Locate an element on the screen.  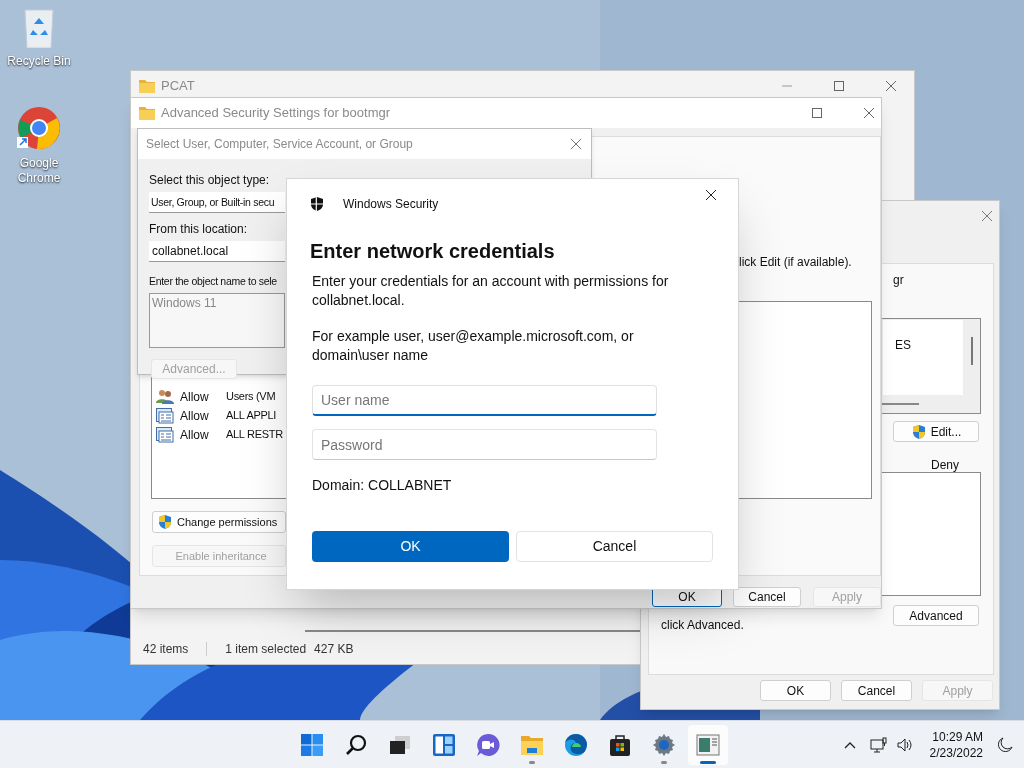
dialog-heading: Enter network credentials is located at coordinates (433, 251).